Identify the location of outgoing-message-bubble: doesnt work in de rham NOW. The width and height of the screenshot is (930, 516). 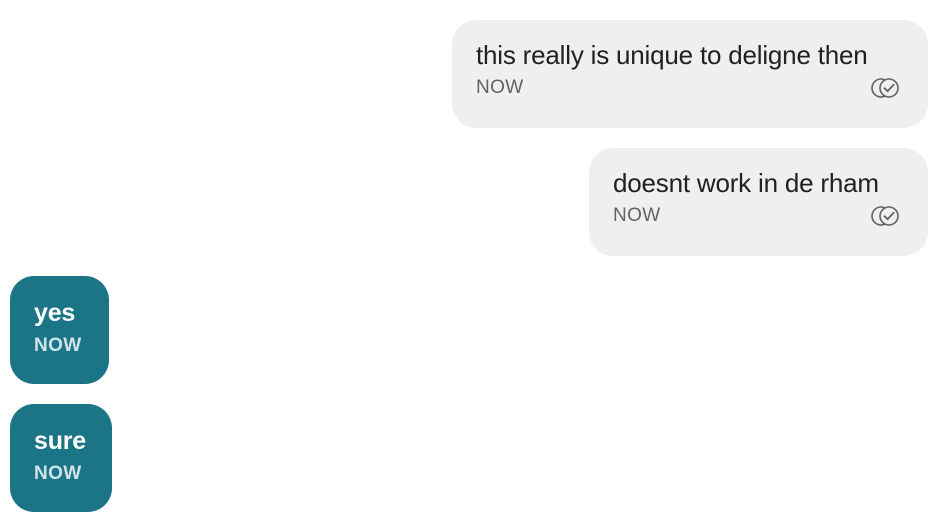
(758, 202).